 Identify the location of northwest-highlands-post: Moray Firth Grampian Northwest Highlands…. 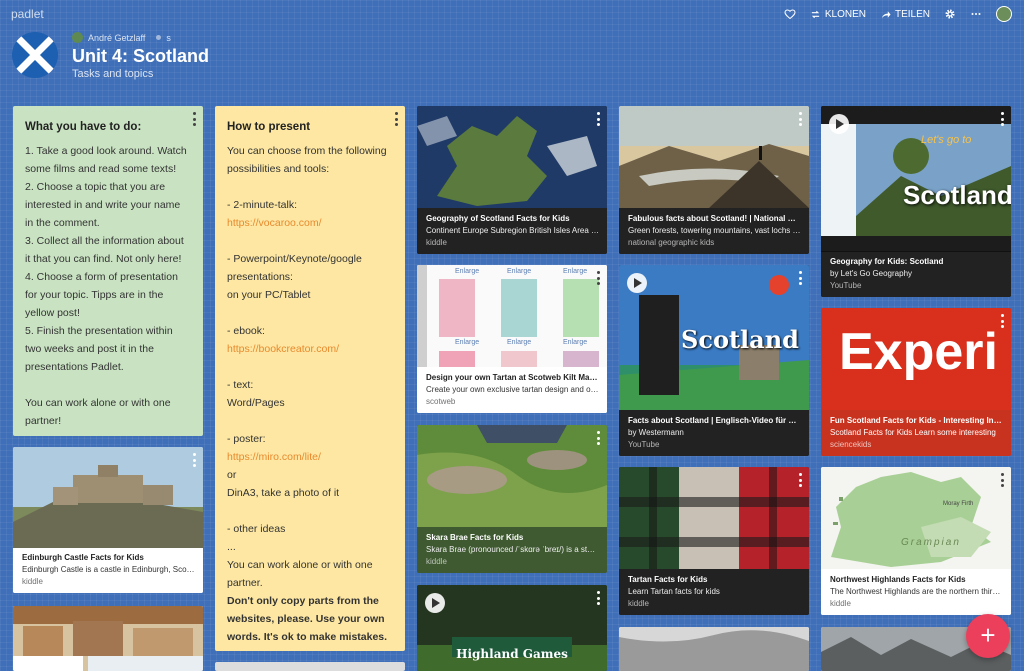
(916, 541).